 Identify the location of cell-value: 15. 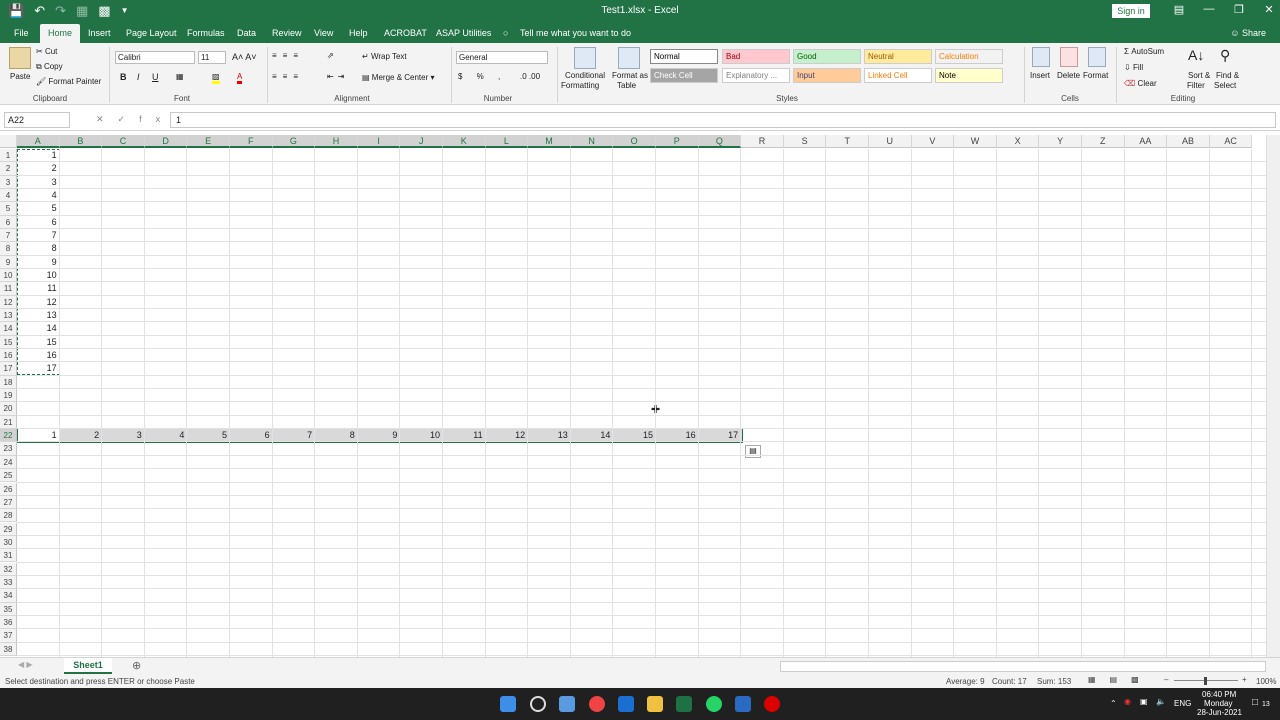
(634, 435).